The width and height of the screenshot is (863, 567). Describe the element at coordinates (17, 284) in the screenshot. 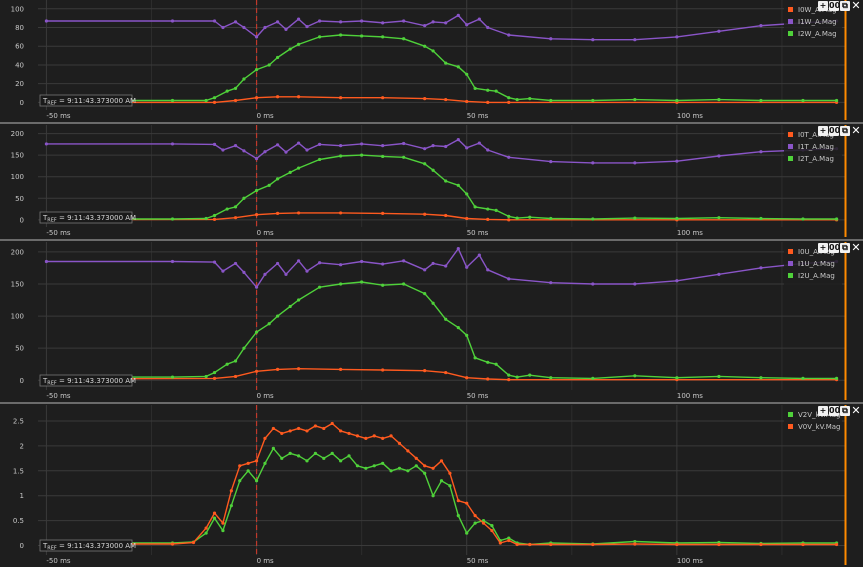

I see `y-tick-label: 150` at that location.